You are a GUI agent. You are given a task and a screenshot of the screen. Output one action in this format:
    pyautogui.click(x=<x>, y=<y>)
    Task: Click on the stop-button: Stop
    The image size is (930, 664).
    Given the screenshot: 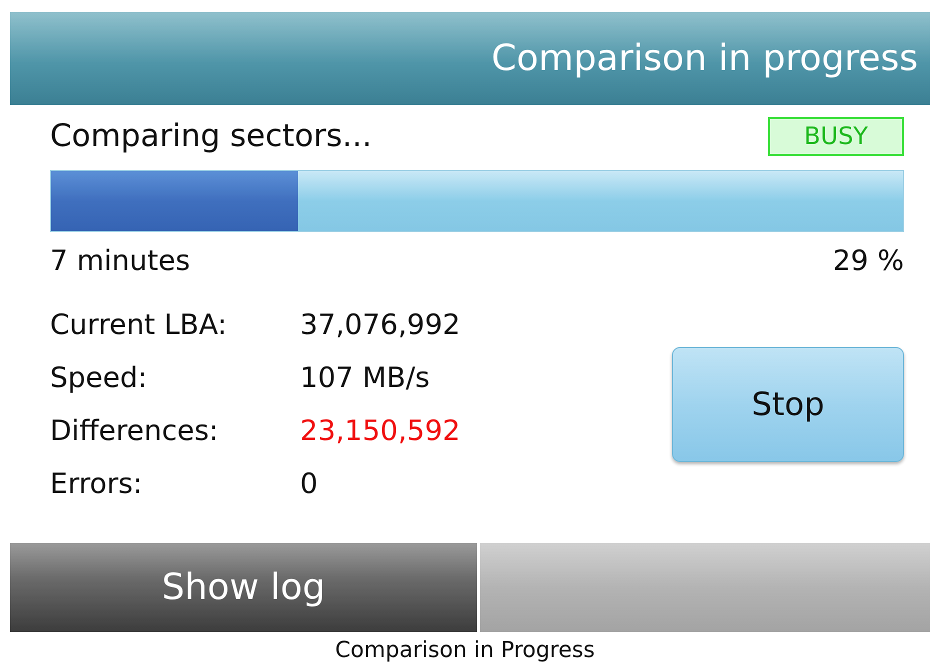 What is the action you would take?
    pyautogui.click(x=788, y=404)
    